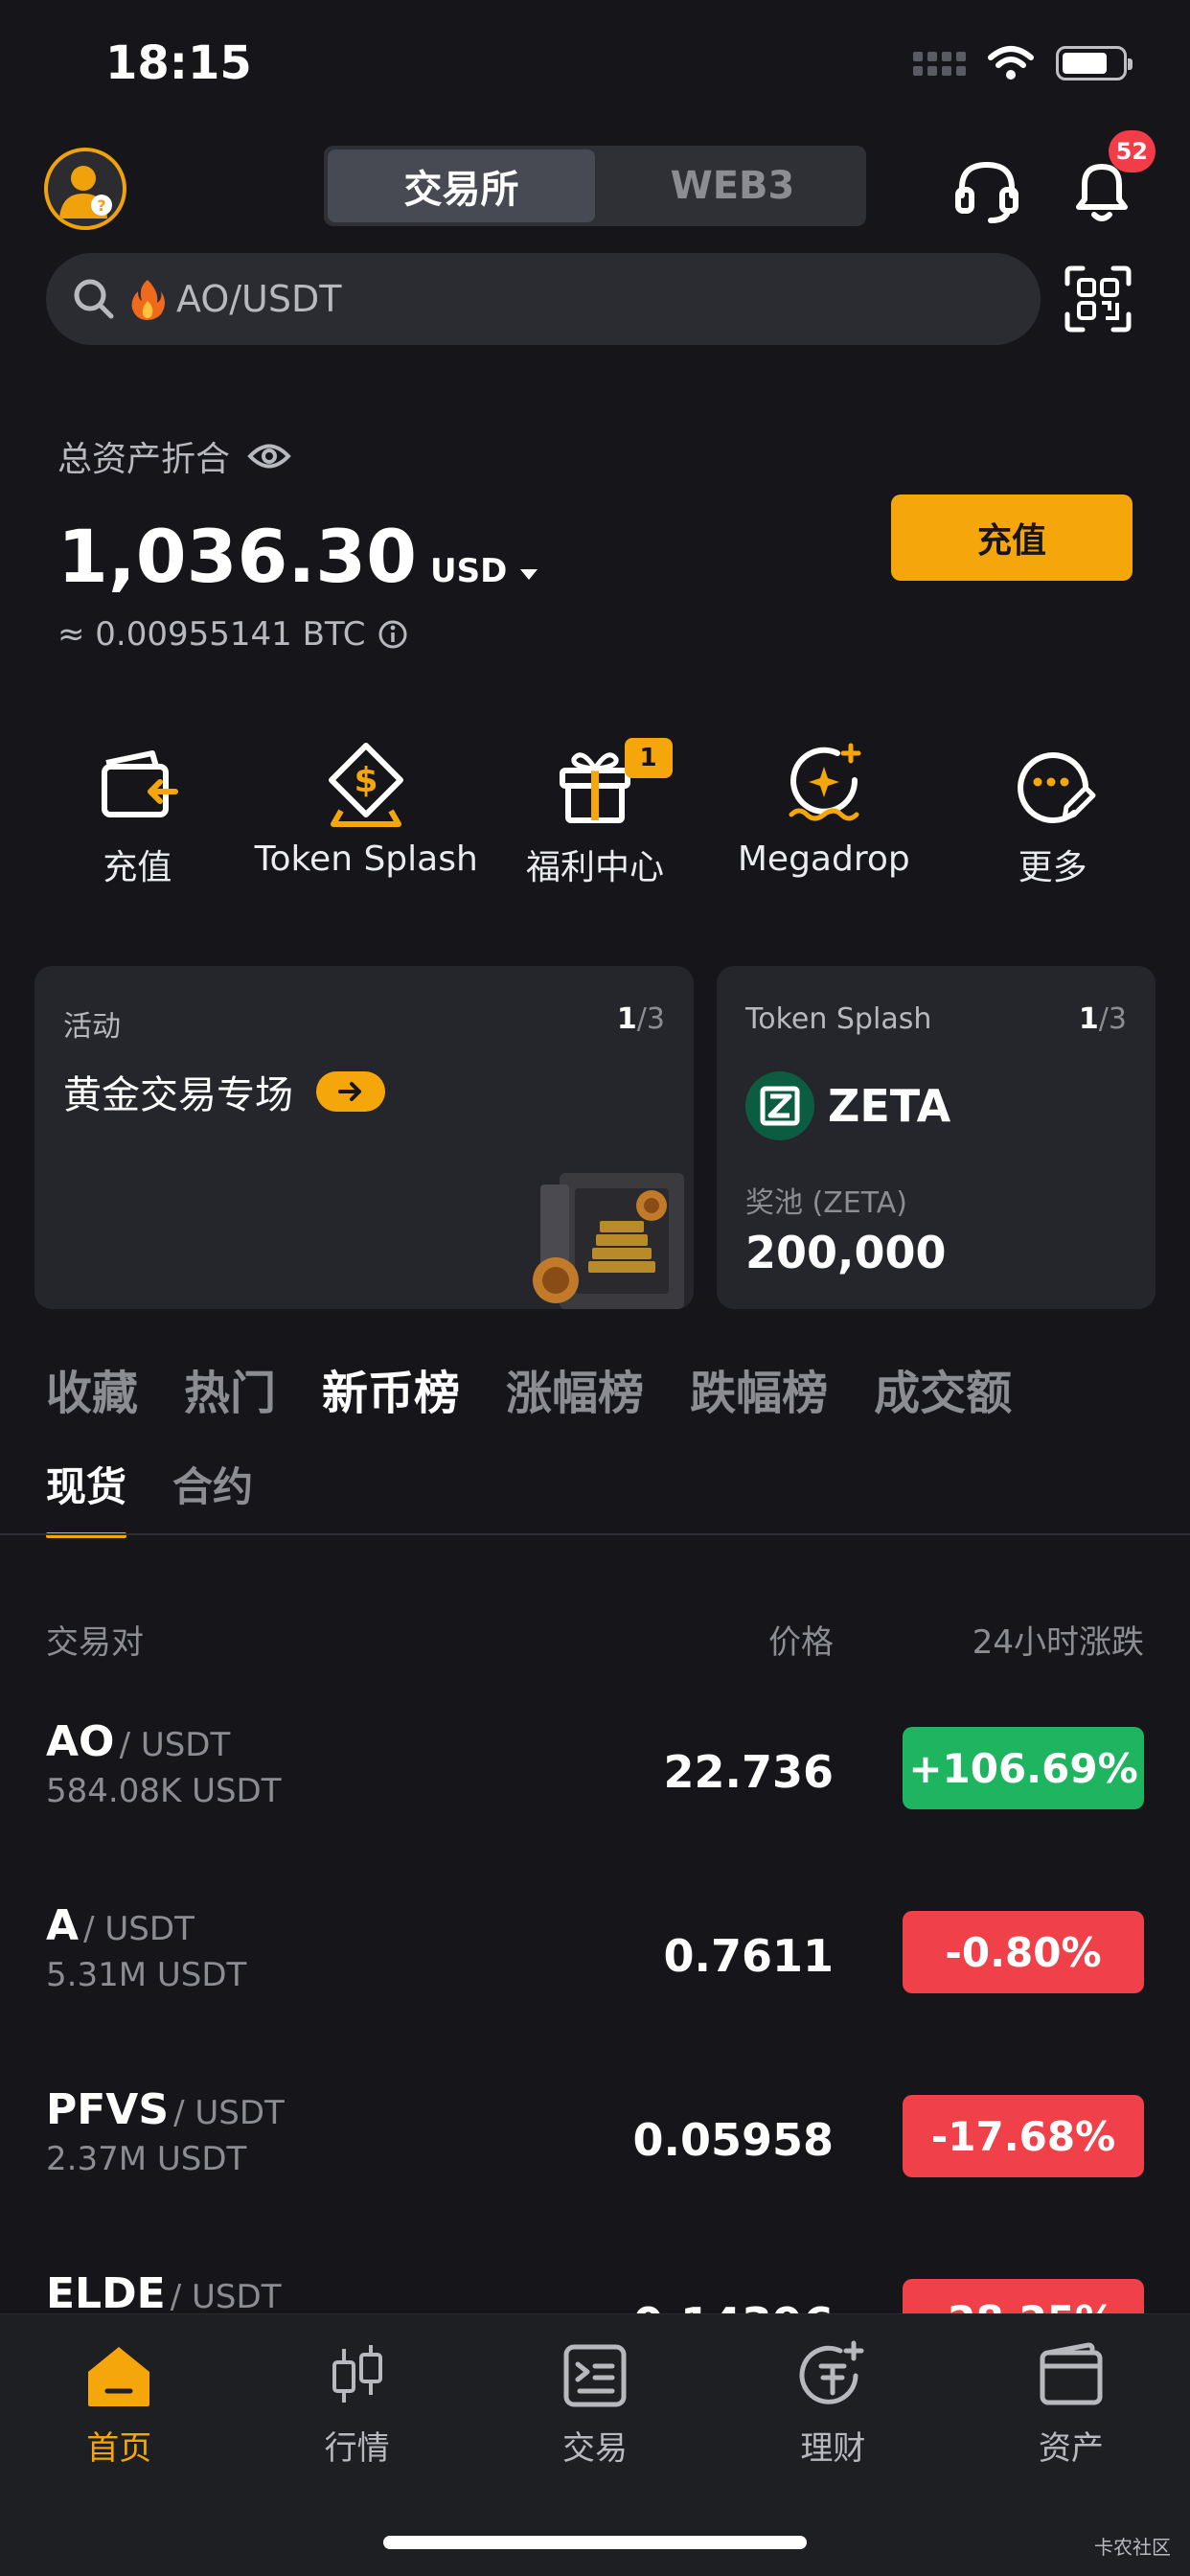 The height and width of the screenshot is (2576, 1190). What do you see at coordinates (357, 2374) in the screenshot?
I see `market-icon` at bounding box center [357, 2374].